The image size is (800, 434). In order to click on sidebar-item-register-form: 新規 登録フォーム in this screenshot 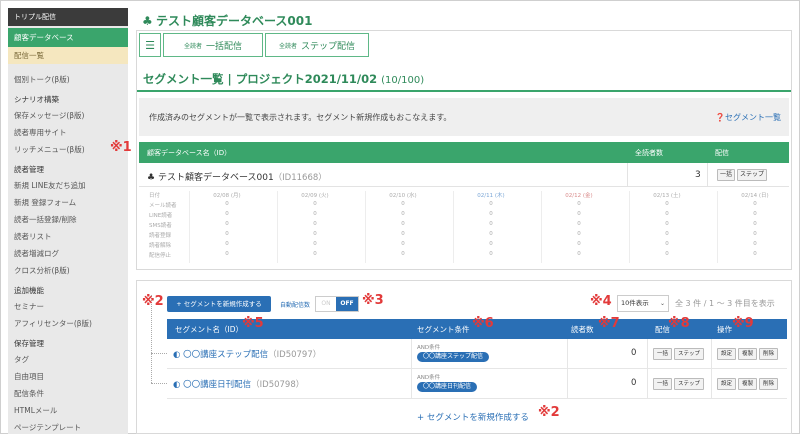, I will do `click(68, 202)`.